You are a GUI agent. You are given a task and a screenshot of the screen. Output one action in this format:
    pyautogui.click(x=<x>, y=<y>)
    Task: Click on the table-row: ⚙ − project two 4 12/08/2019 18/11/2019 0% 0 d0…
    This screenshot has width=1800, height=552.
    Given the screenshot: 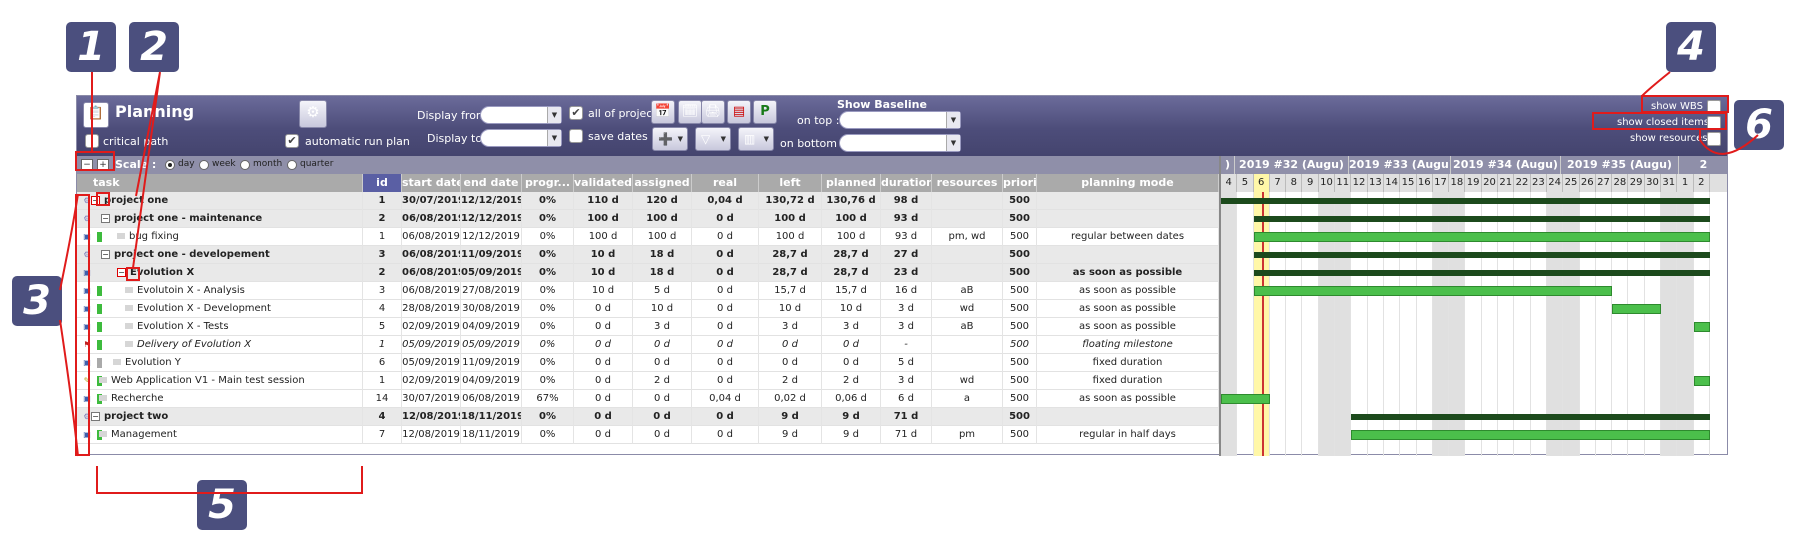 What is the action you would take?
    pyautogui.click(x=648, y=417)
    